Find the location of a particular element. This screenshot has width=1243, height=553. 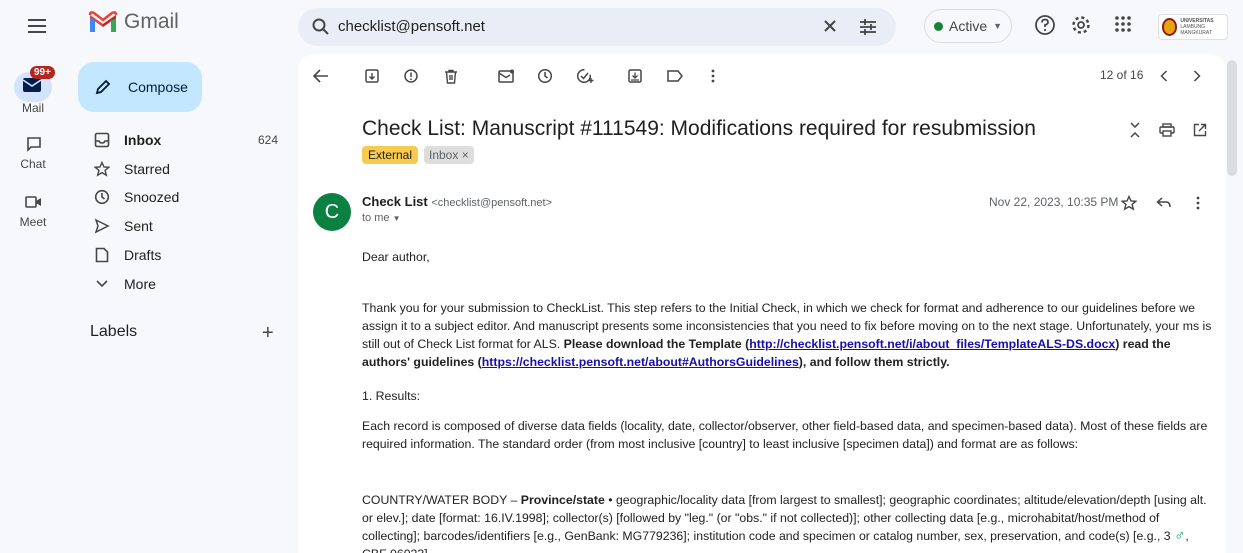

nav-label: Drafts is located at coordinates (143, 255).